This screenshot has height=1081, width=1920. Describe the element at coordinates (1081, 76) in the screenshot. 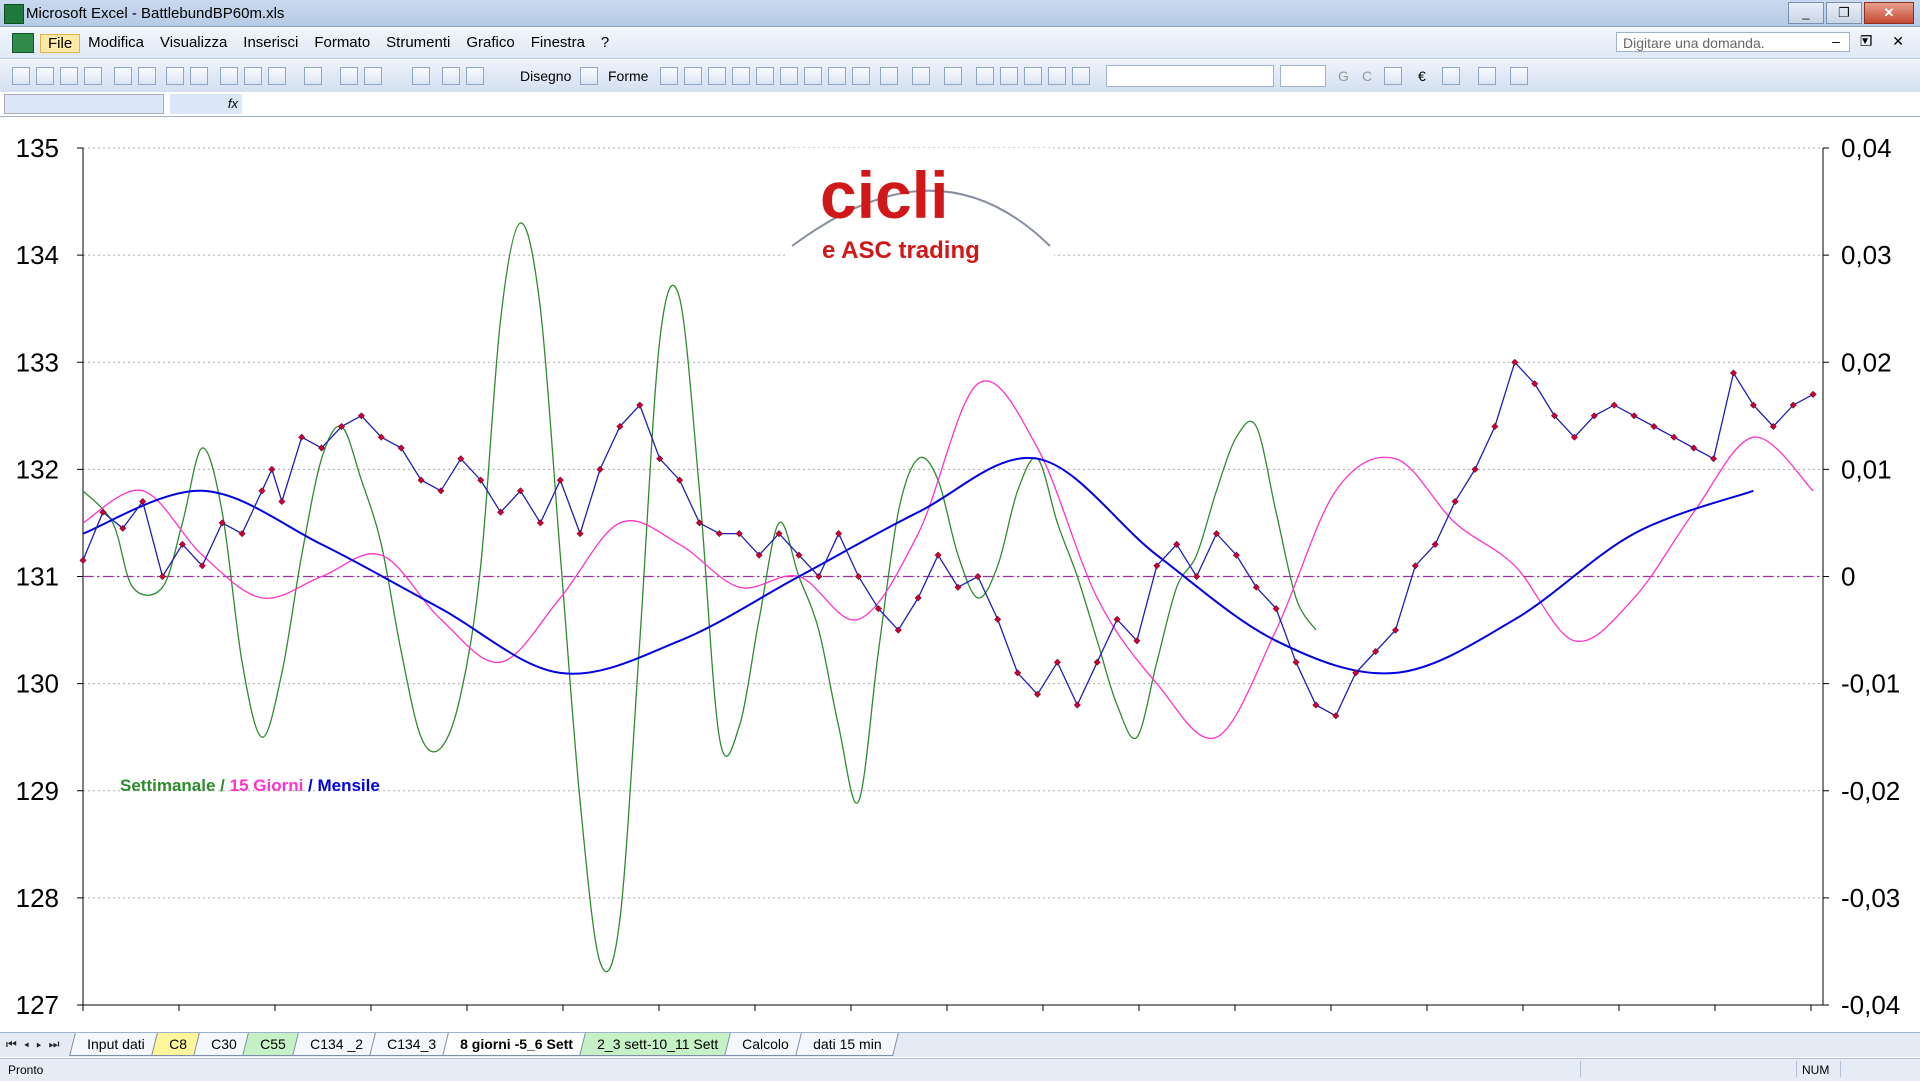

I see `3d-icon` at that location.